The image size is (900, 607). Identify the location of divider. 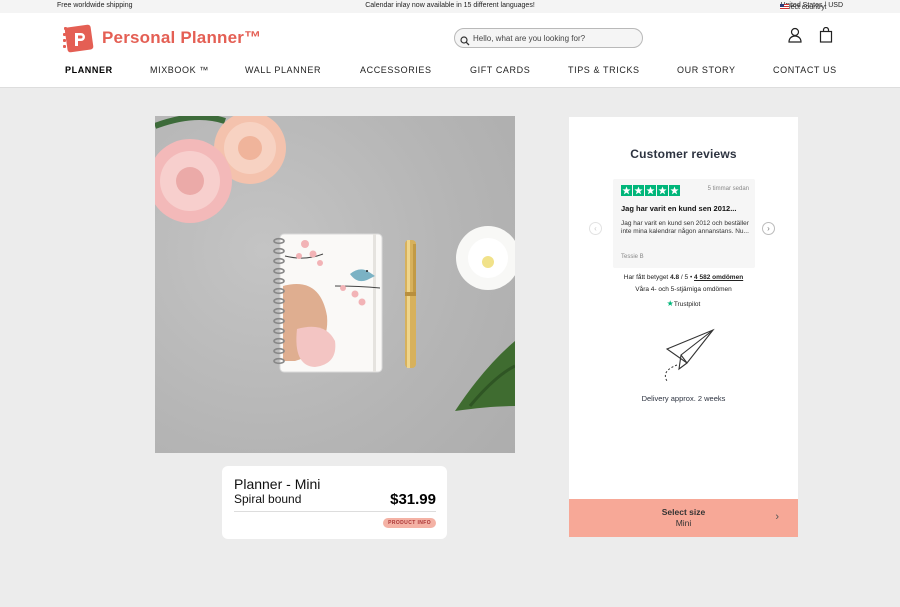
(335, 511).